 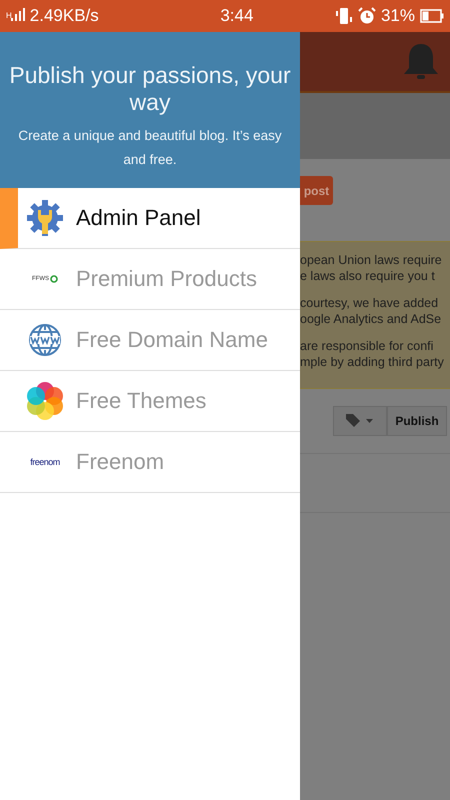 I want to click on gear-wrench-icon, so click(x=45, y=218).